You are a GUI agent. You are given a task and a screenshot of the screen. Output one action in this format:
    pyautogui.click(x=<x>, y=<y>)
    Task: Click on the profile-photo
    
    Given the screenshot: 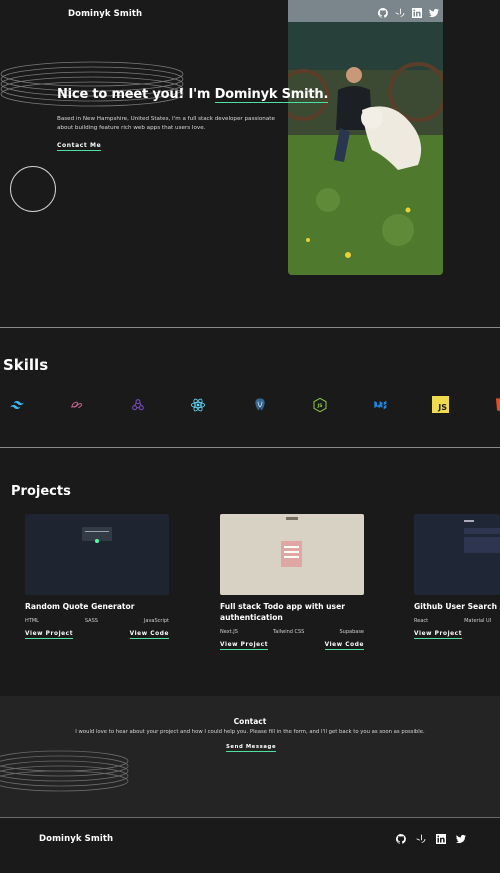 What is the action you would take?
    pyautogui.click(x=365, y=137)
    